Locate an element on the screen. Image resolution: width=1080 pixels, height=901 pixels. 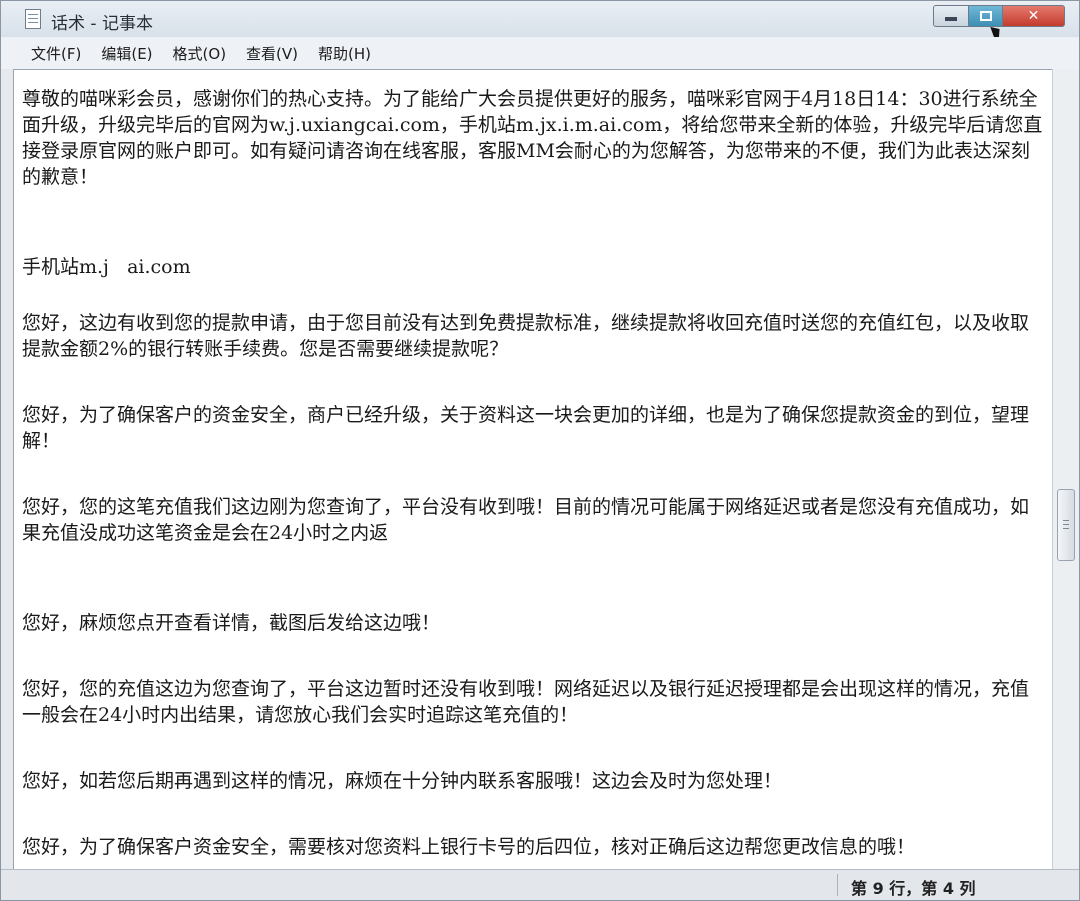
menu-edit: 编辑(E) is located at coordinates (126, 53).